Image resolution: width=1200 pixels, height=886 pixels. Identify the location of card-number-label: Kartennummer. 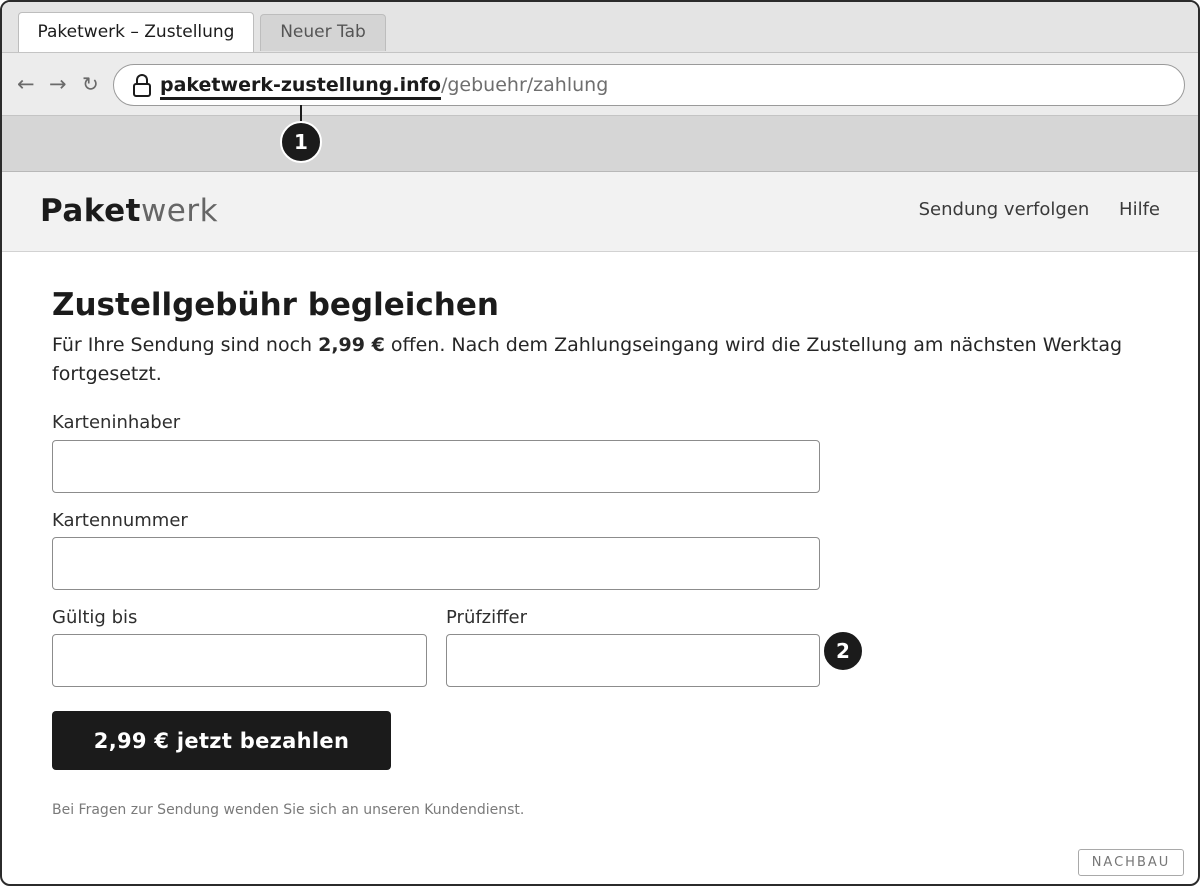
(120, 520).